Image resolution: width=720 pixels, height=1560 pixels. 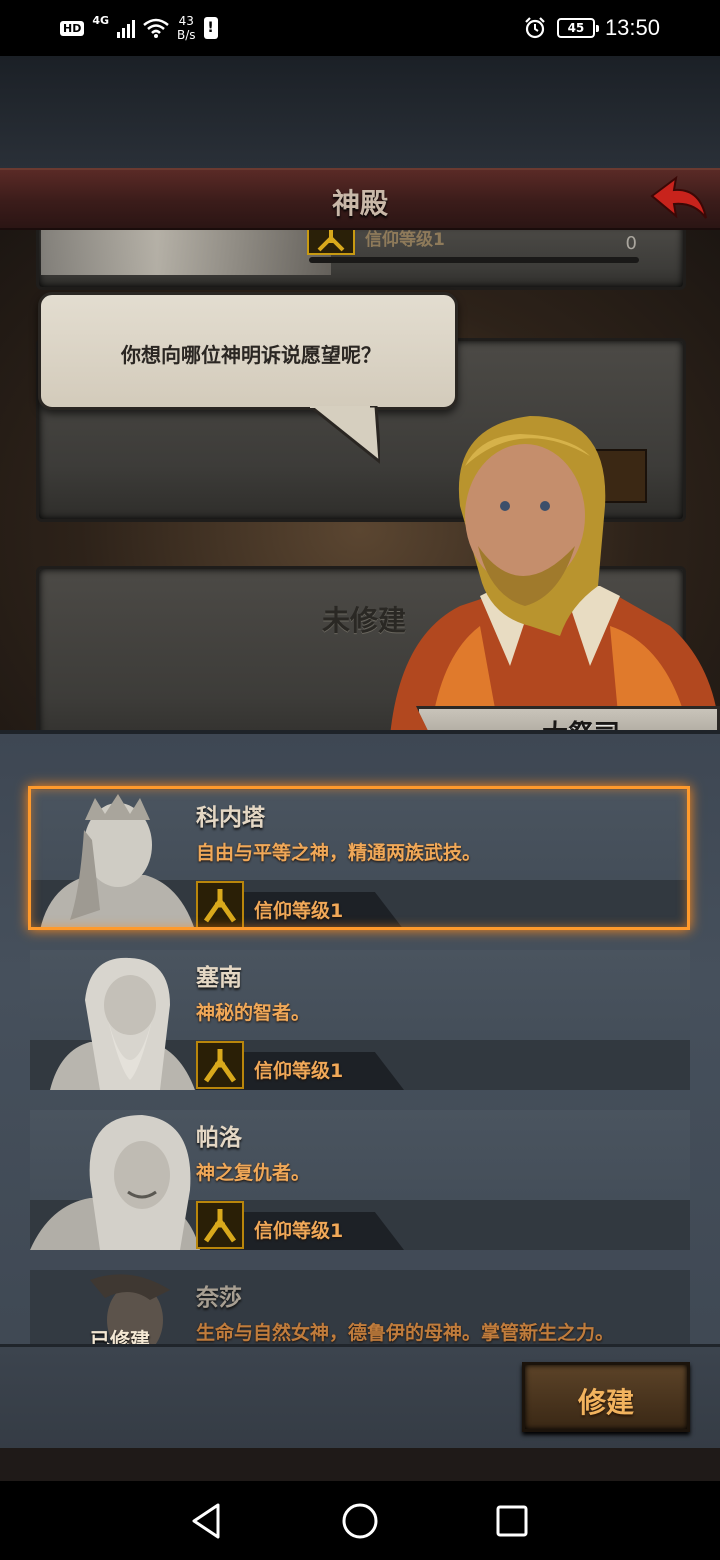 What do you see at coordinates (253, 1013) in the screenshot?
I see `god-description: 神秘的智者。` at bounding box center [253, 1013].